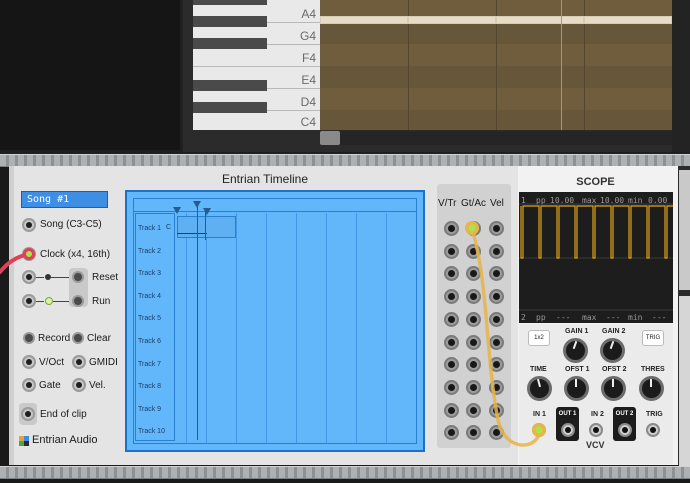  Describe the element at coordinates (451, 410) in the screenshot. I see `track-9-vtr-jack` at that location.